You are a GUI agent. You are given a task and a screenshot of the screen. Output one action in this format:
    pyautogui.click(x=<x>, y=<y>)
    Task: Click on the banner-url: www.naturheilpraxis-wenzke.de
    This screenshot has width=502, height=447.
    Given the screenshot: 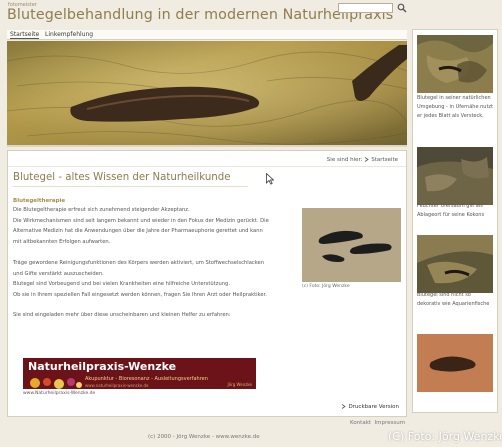 What is the action you would take?
    pyautogui.click(x=117, y=385)
    